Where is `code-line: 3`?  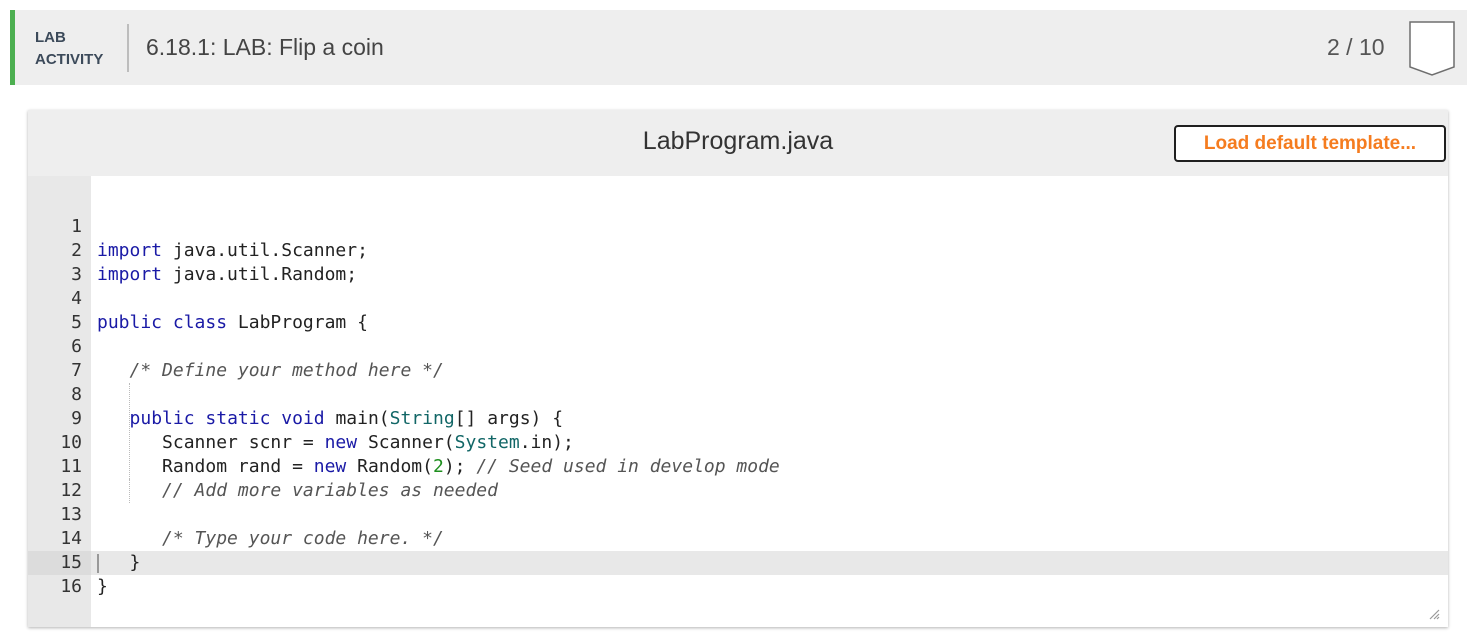 code-line: 3 is located at coordinates (738, 262).